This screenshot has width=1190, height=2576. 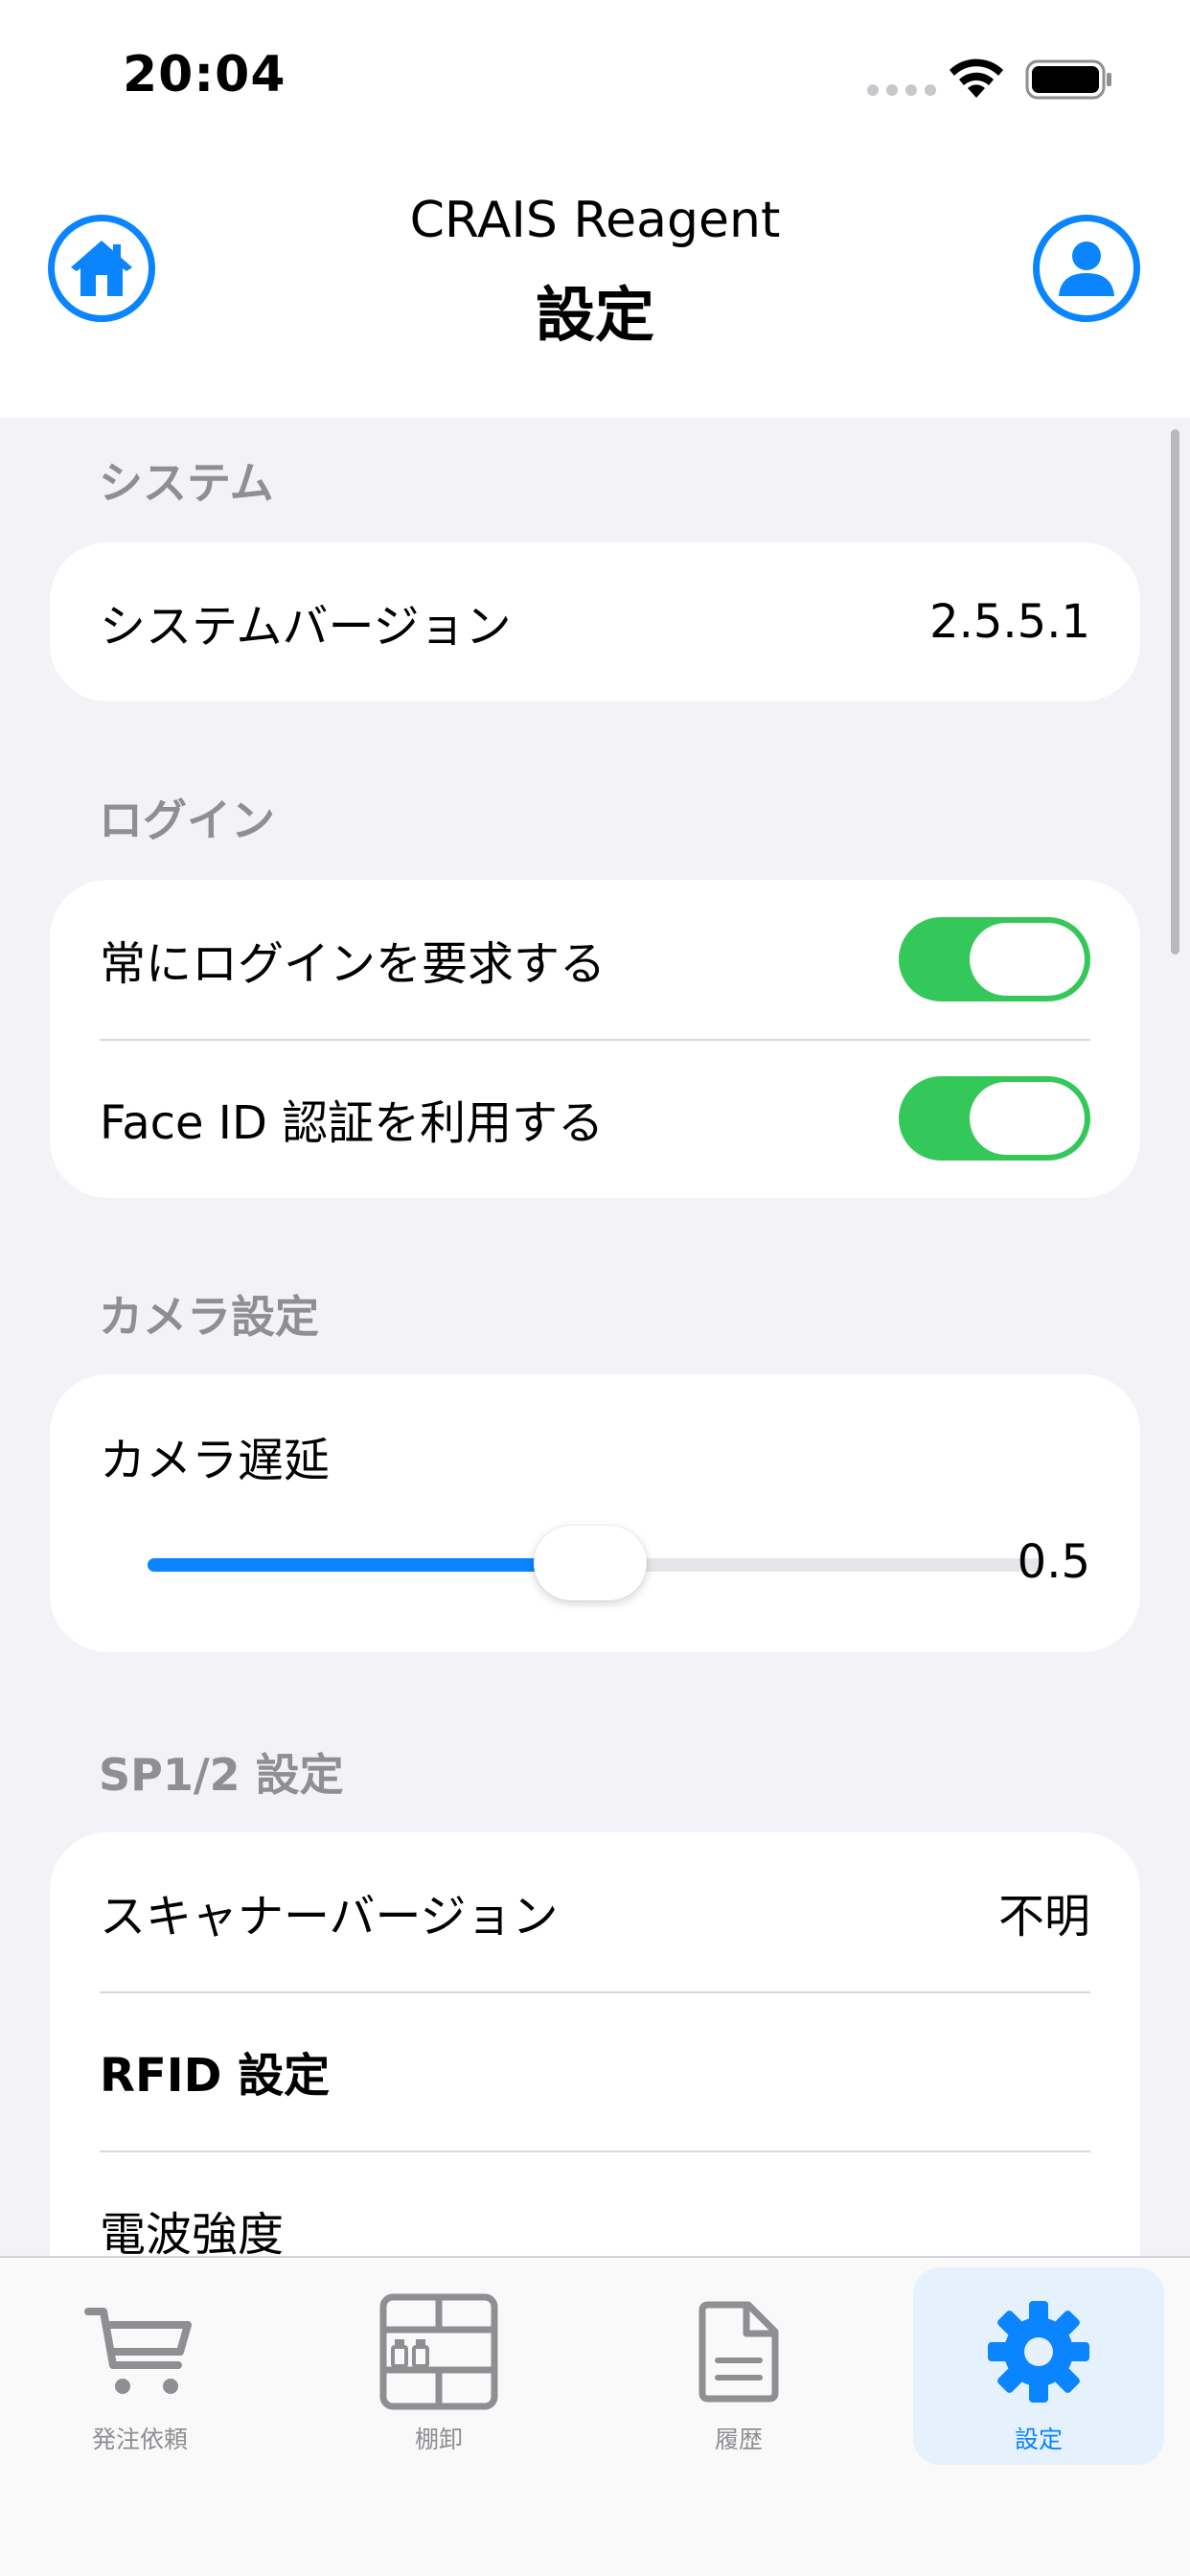 I want to click on rfid-settings-label: RFID 設定, so click(x=216, y=2076).